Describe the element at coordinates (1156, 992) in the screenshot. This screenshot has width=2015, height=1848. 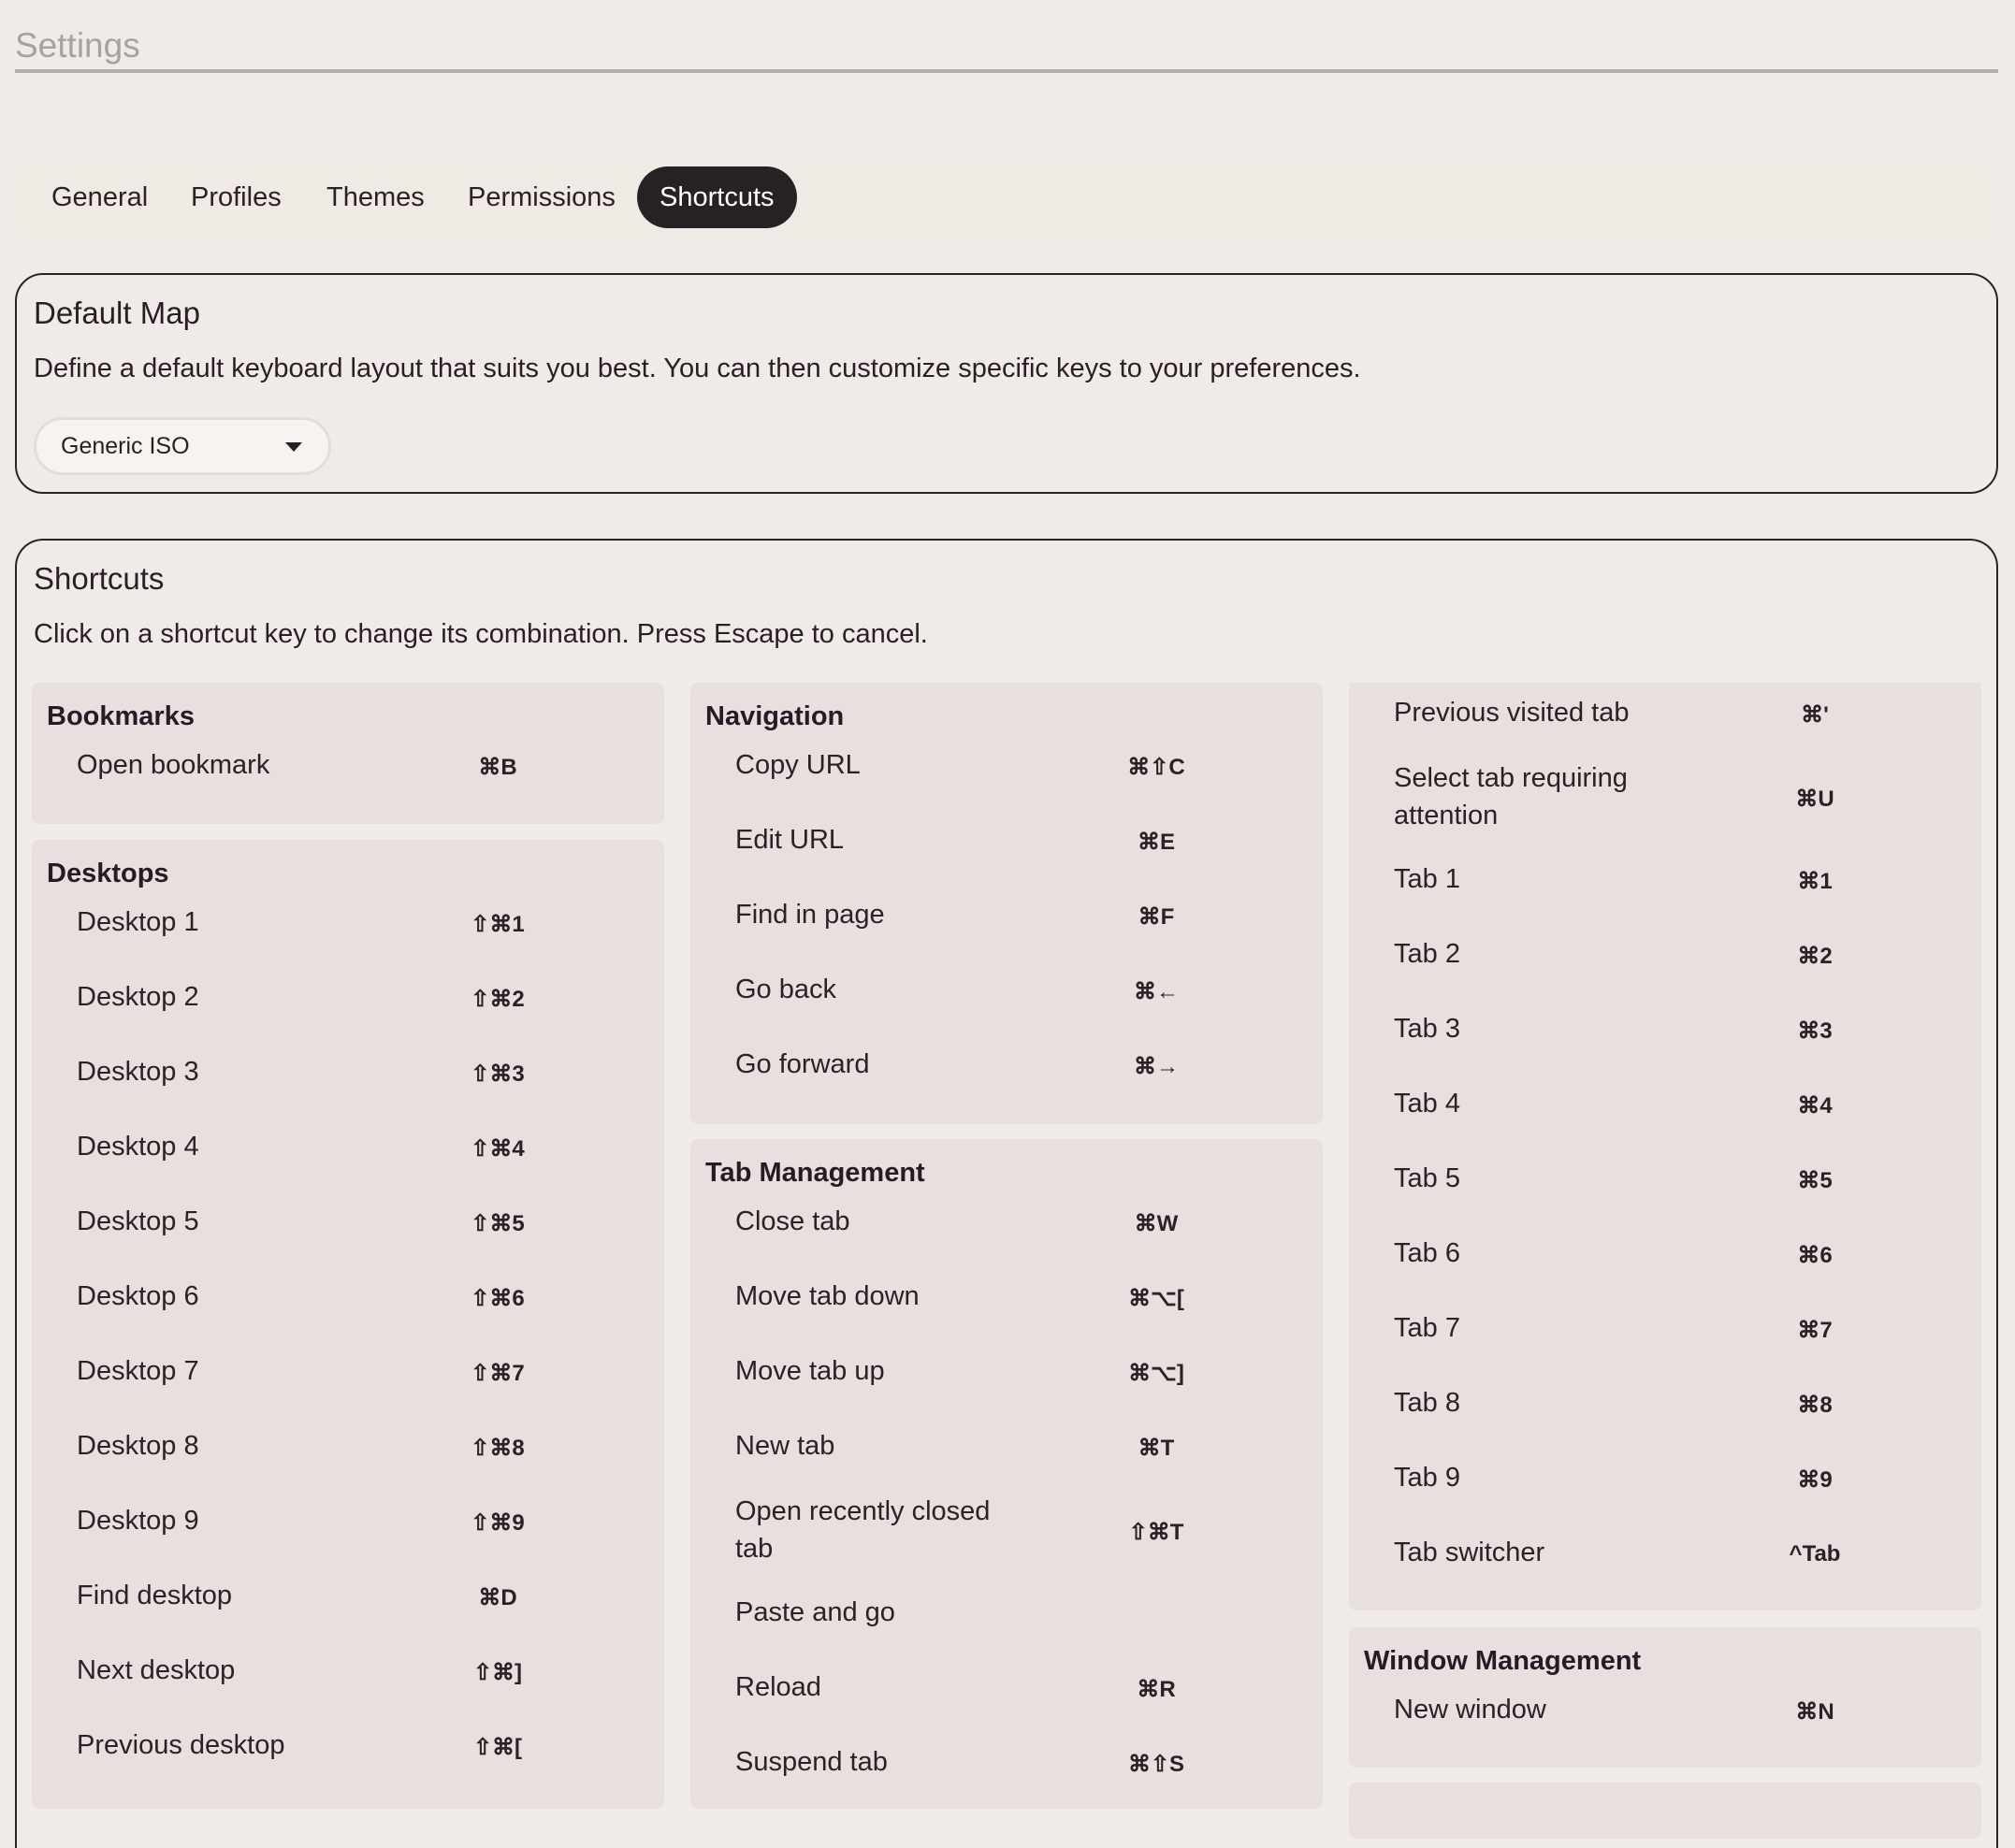
I see `shortcut-key: ⌘←` at that location.